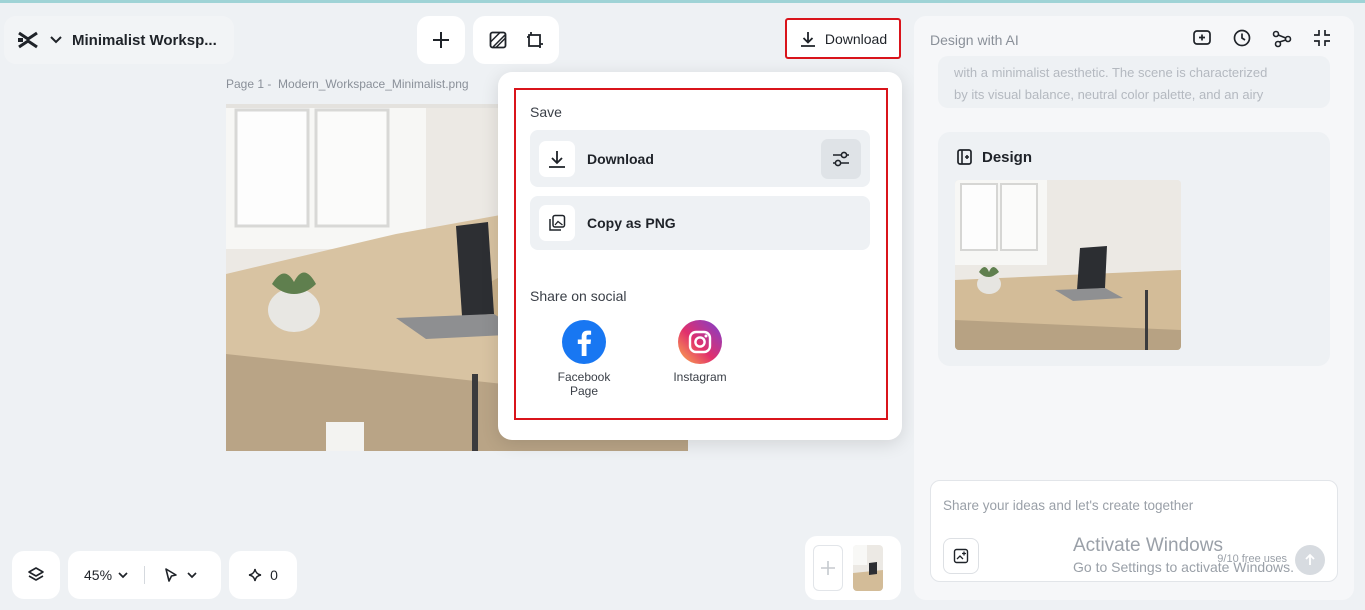 The height and width of the screenshot is (610, 1365). Describe the element at coordinates (682, 1) in the screenshot. I see `top-accent-line` at that location.